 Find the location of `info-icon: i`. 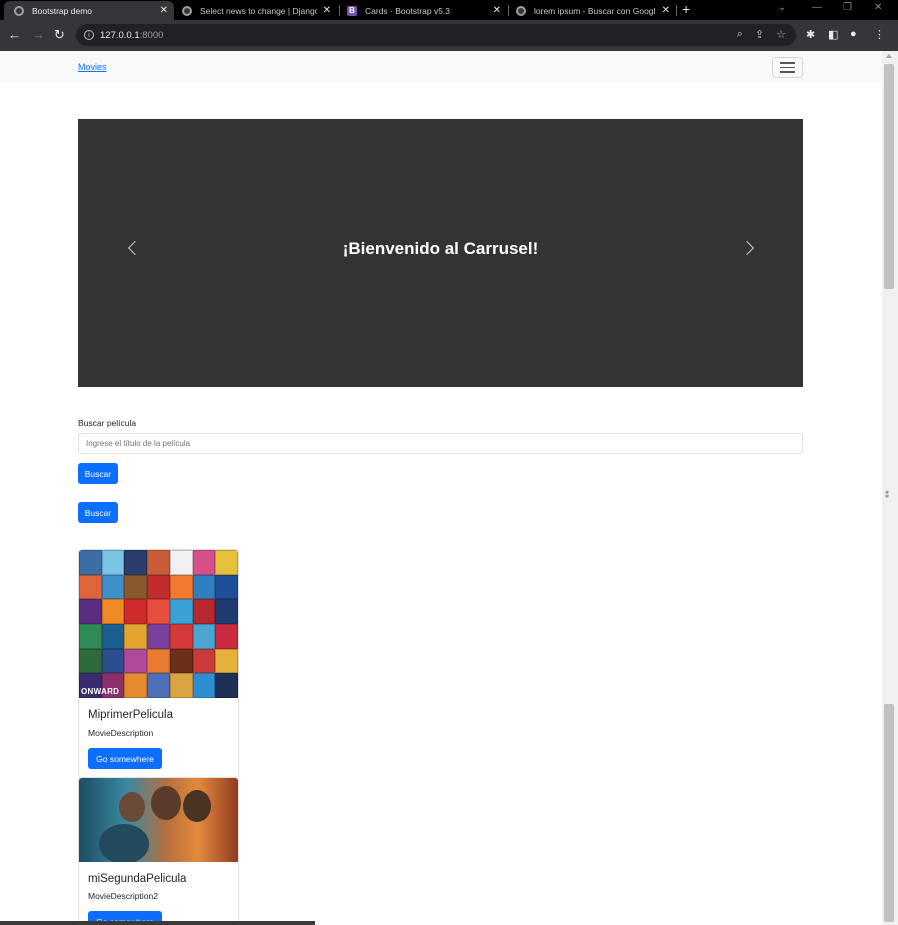

info-icon: i is located at coordinates (89, 35).